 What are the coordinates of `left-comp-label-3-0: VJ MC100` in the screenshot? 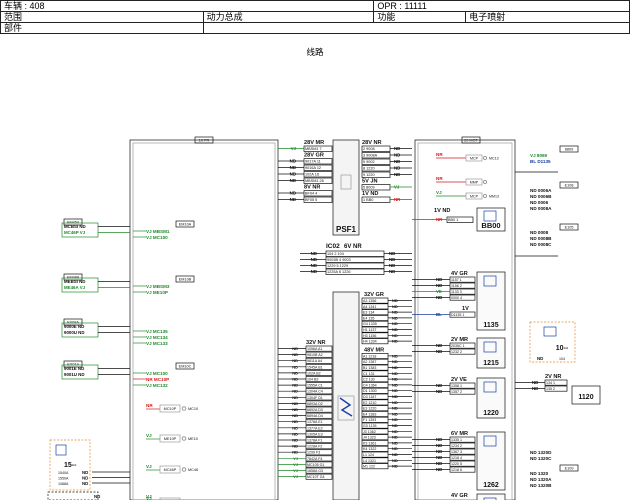 It's located at (157, 373).